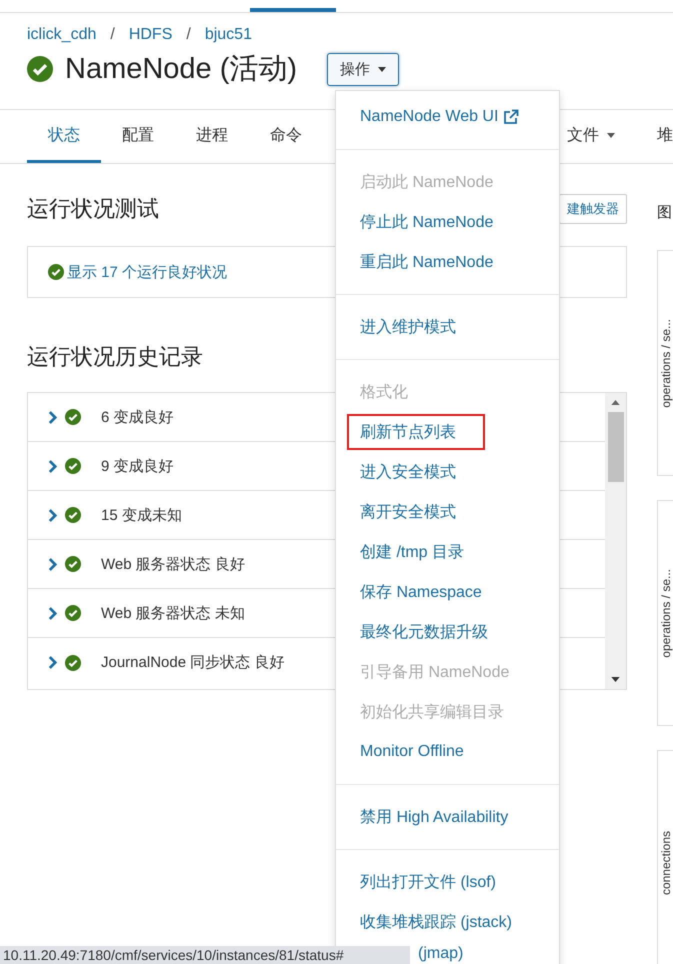  I want to click on menu-item: 停止此 NameNode, so click(447, 222).